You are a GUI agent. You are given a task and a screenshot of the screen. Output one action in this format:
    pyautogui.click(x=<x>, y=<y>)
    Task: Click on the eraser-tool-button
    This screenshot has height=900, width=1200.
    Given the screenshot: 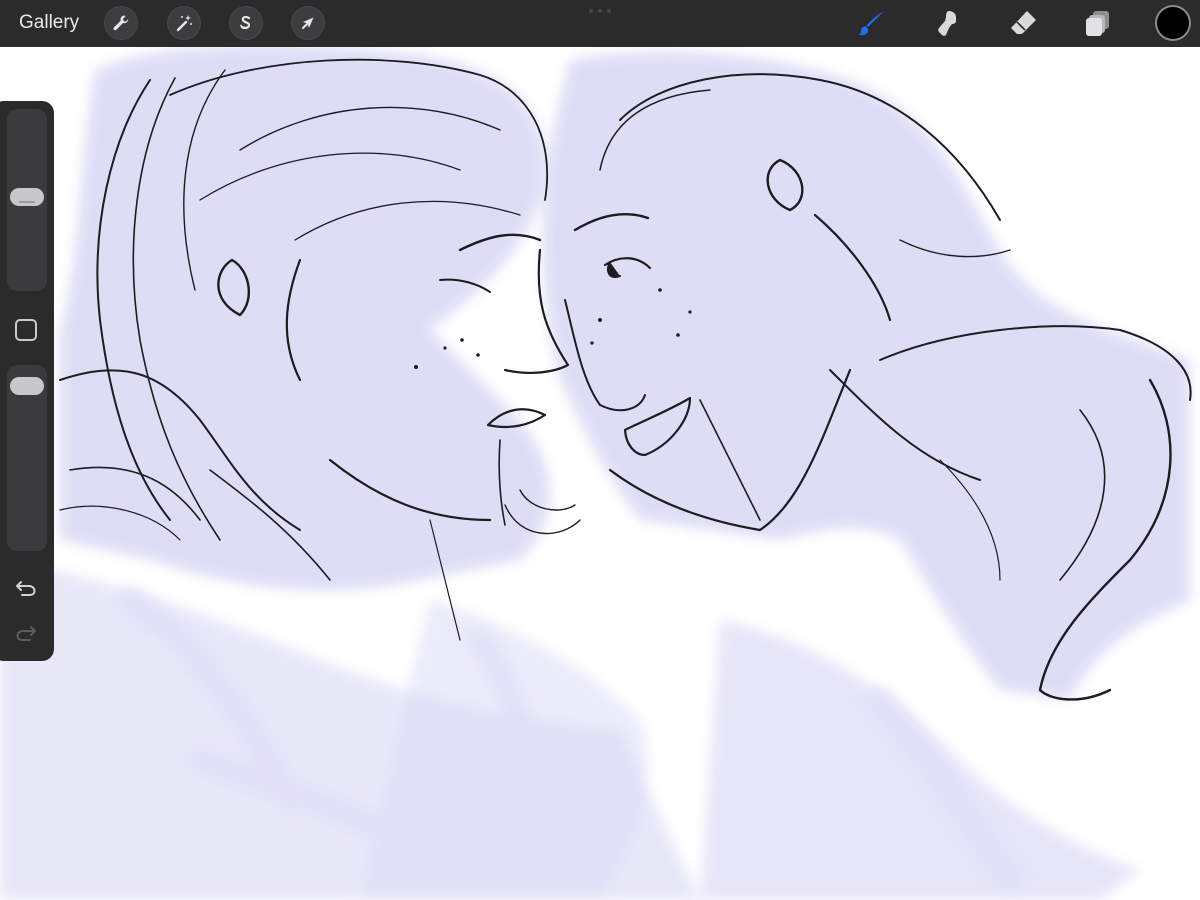 What is the action you would take?
    pyautogui.click(x=1023, y=23)
    